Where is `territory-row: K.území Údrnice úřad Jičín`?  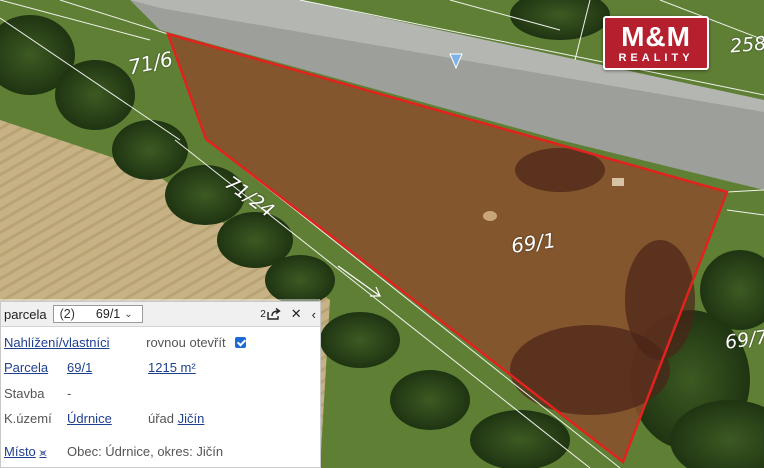 territory-row: K.území Údrnice úřad Jičín is located at coordinates (104, 418).